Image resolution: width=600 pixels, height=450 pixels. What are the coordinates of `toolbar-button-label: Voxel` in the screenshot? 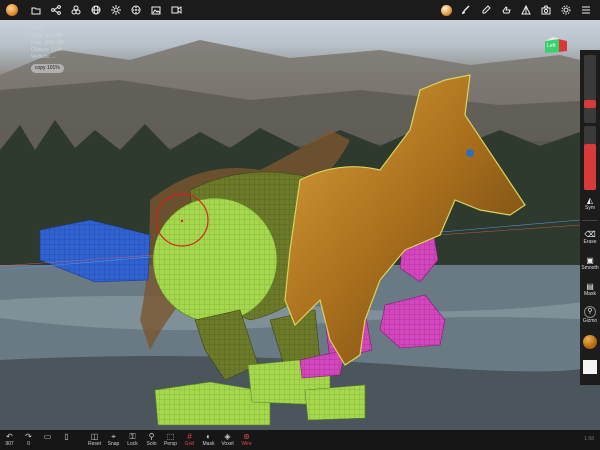 It's located at (227, 444).